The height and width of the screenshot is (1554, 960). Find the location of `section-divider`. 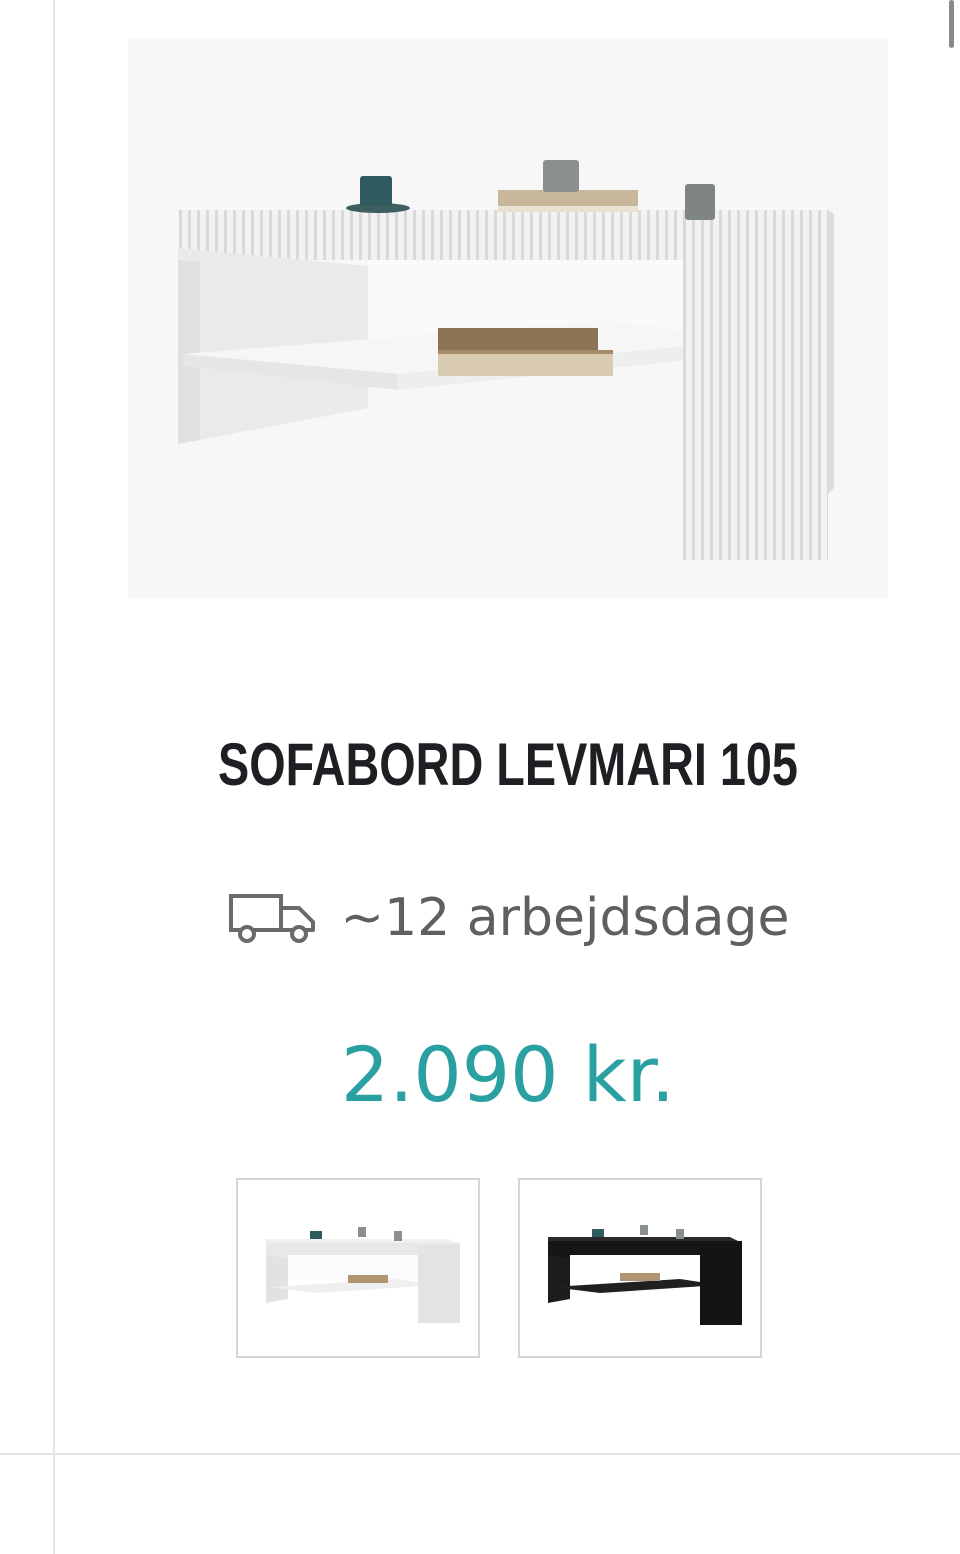

section-divider is located at coordinates (480, 1454).